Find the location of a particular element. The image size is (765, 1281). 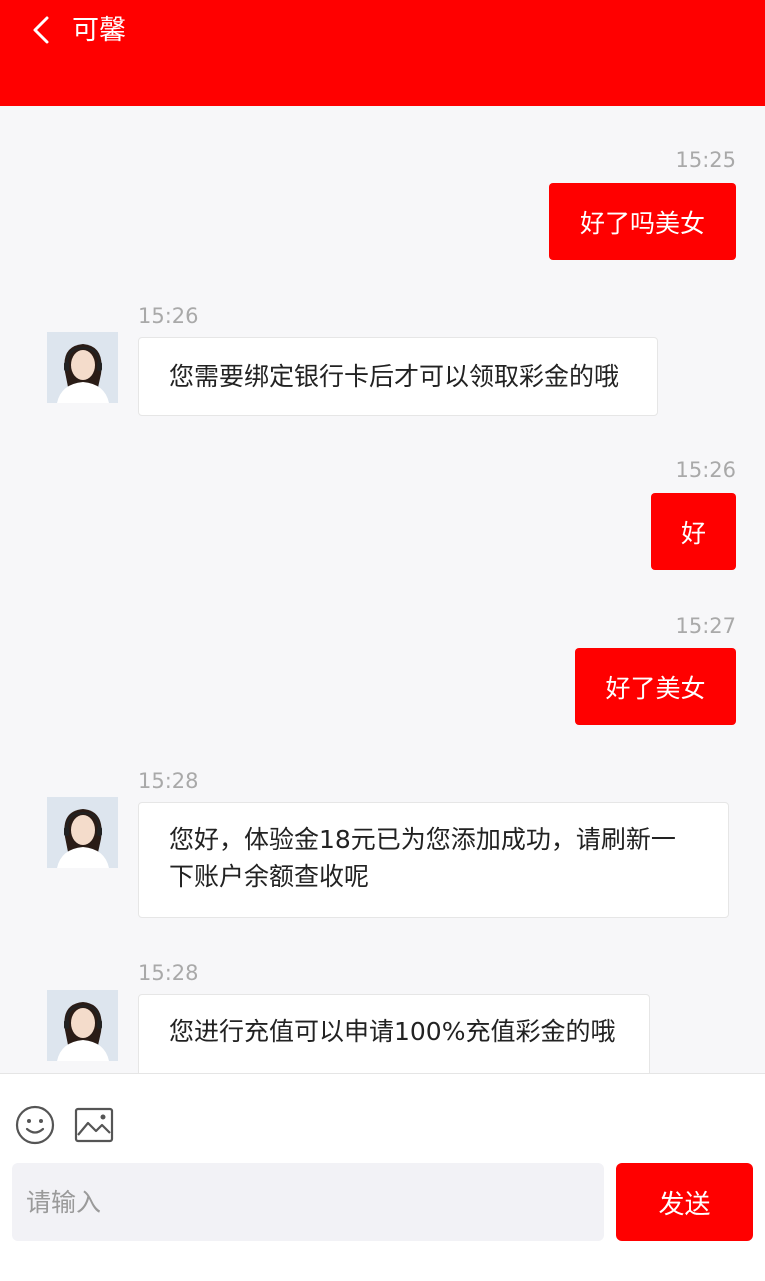

emoji-button is located at coordinates (35, 1125).